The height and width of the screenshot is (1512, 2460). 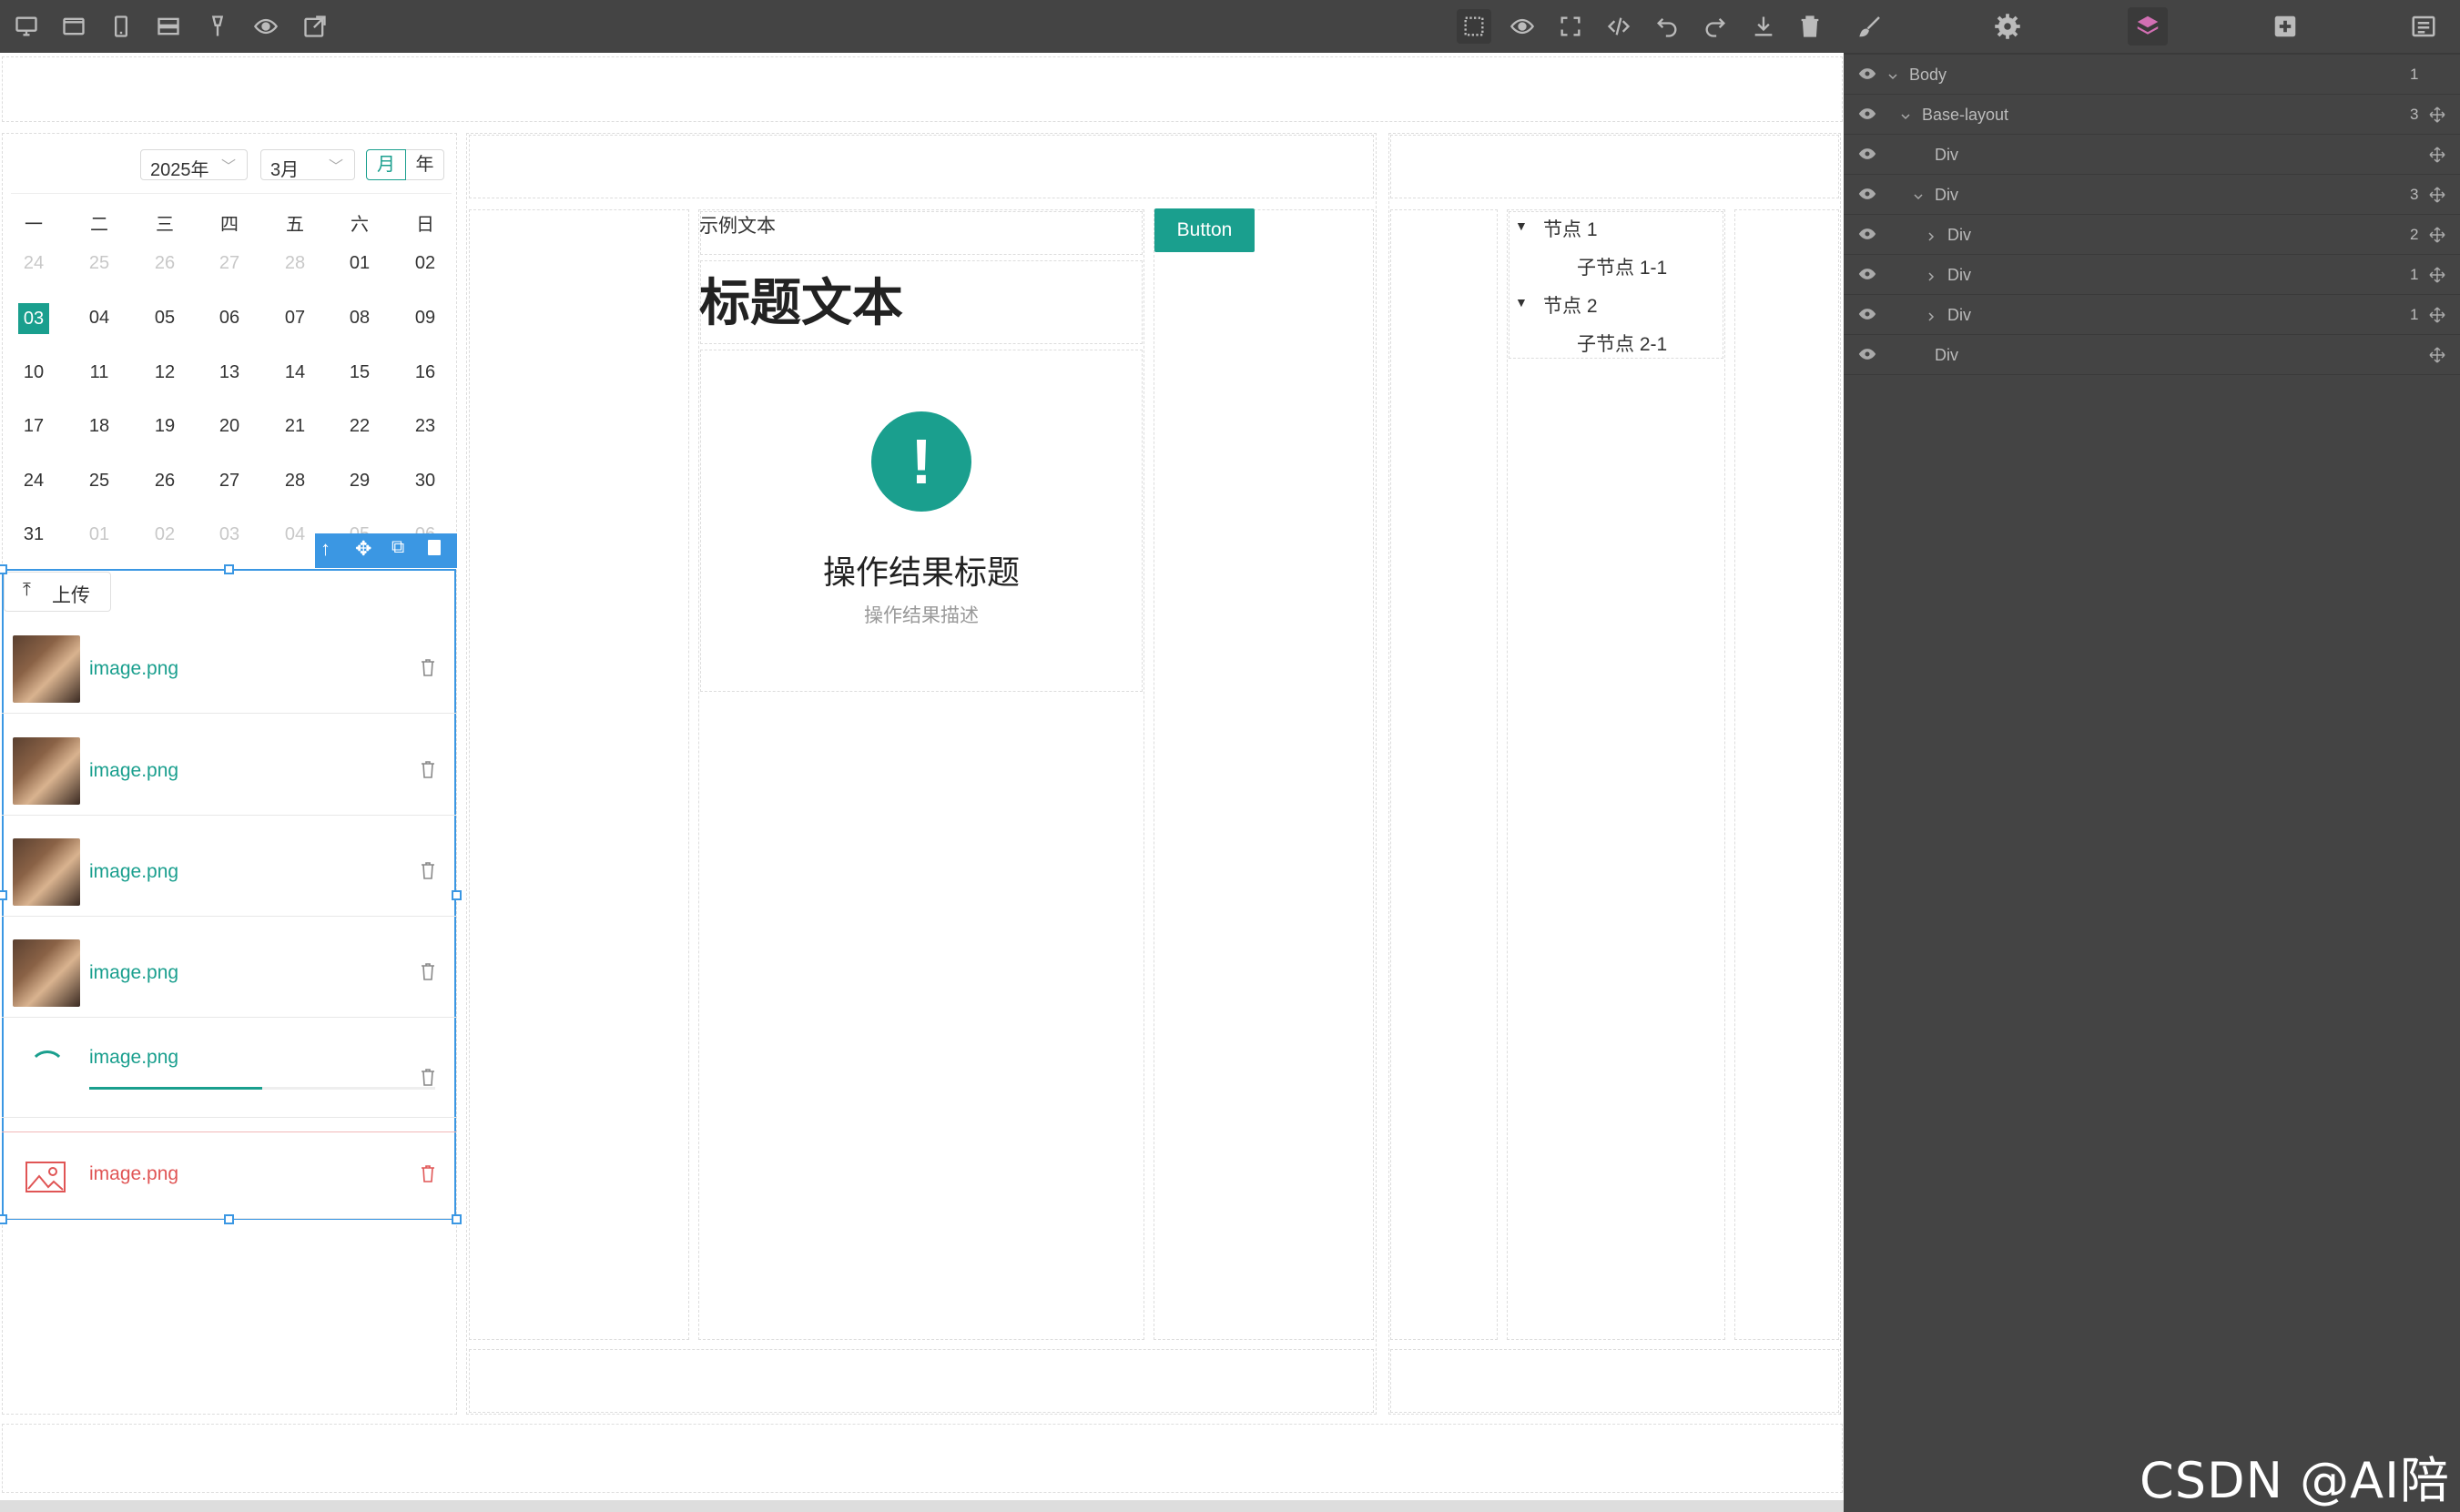 I want to click on calendar-date: 18, so click(x=99, y=426).